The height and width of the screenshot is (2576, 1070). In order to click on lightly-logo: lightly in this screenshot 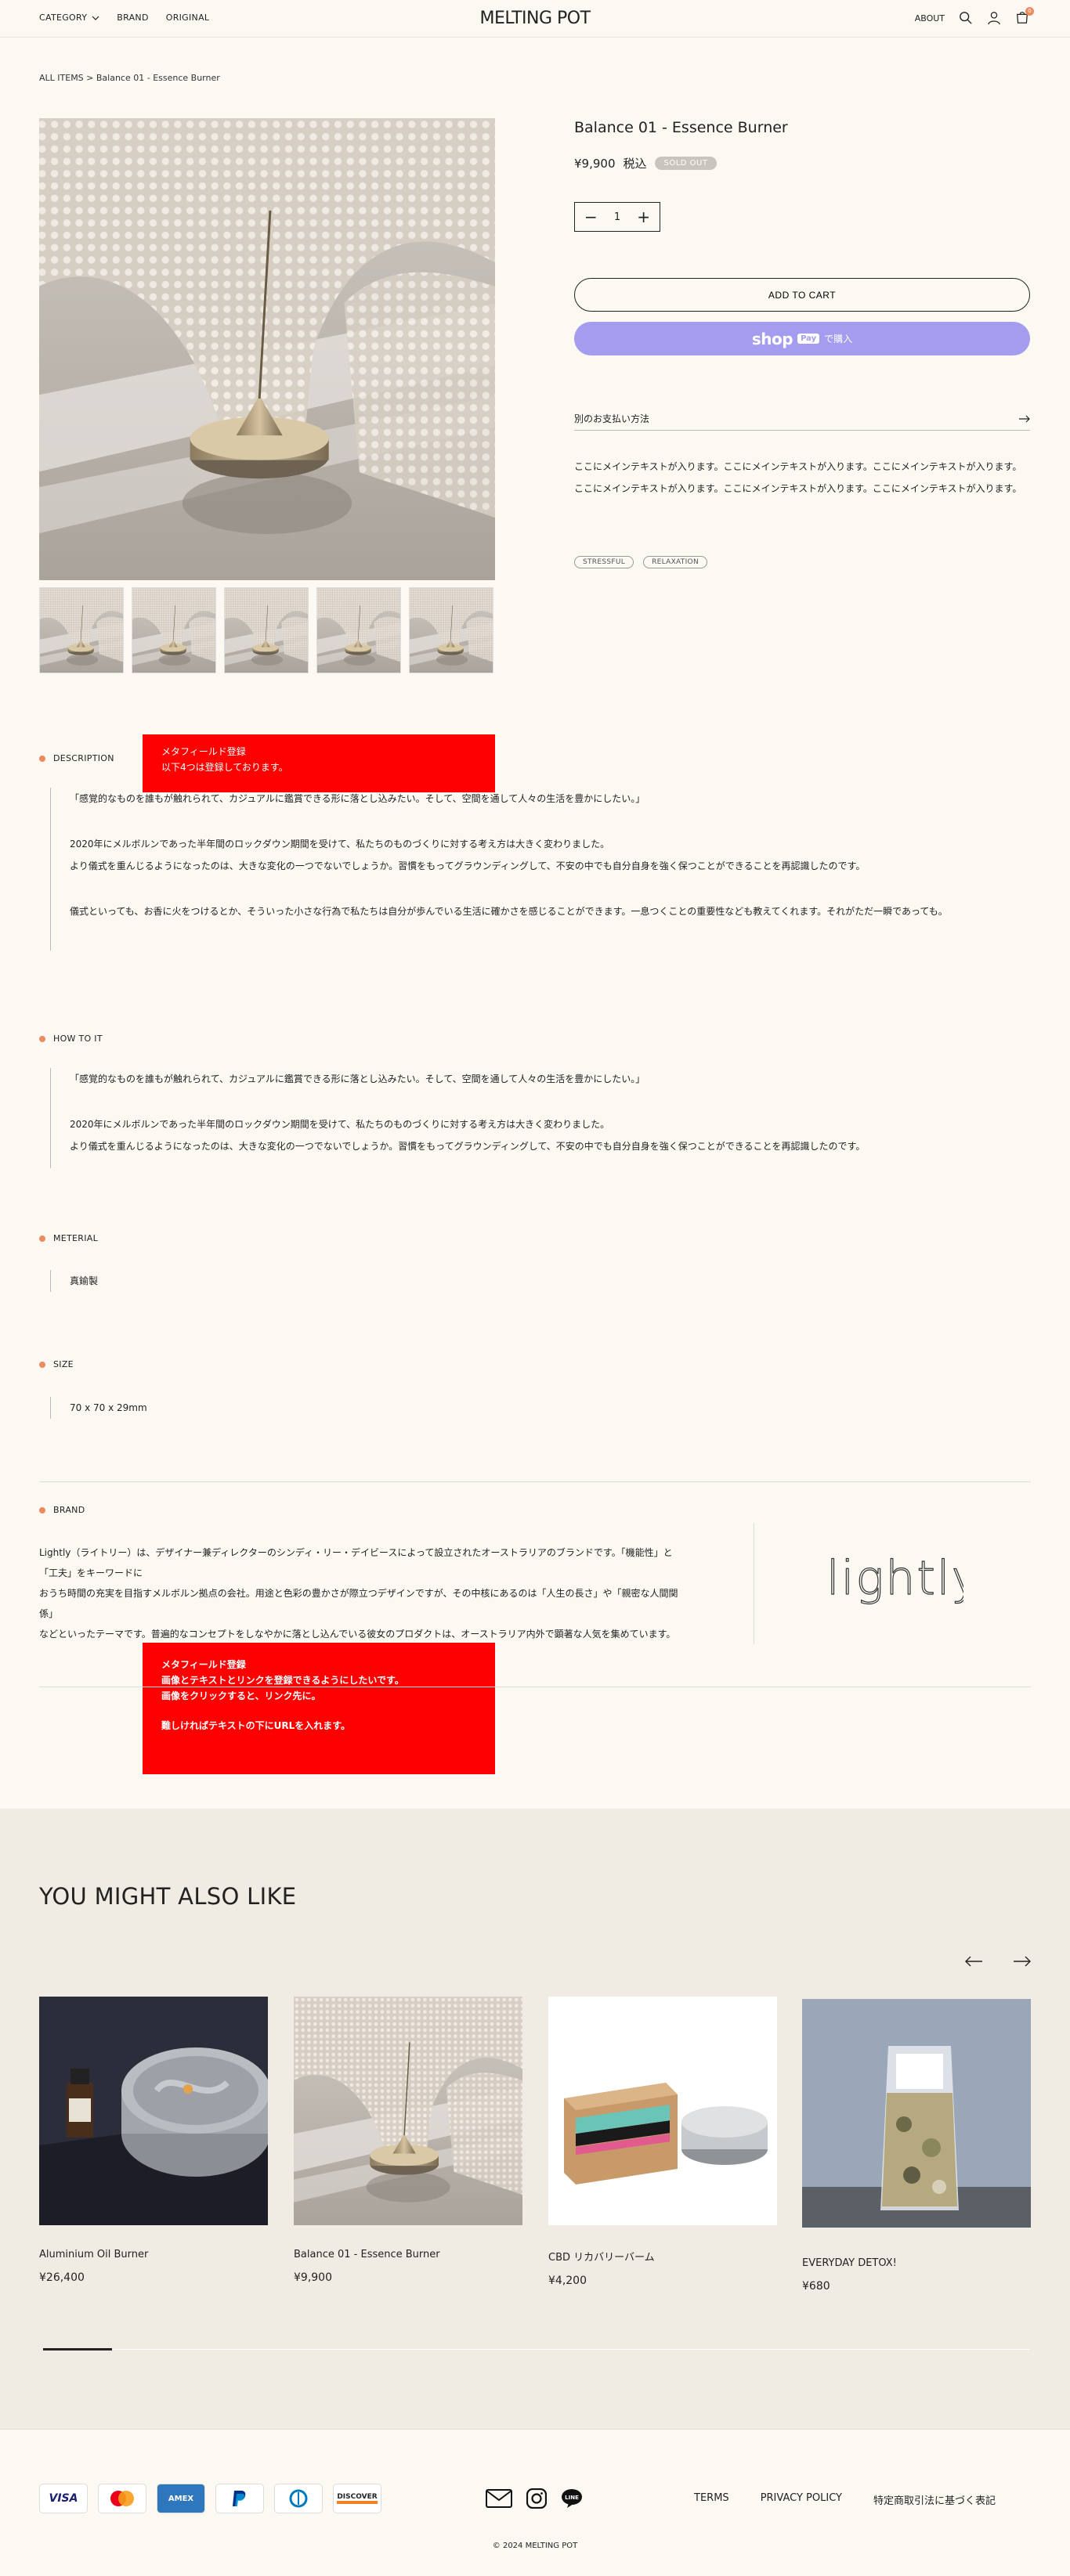, I will do `click(900, 1582)`.